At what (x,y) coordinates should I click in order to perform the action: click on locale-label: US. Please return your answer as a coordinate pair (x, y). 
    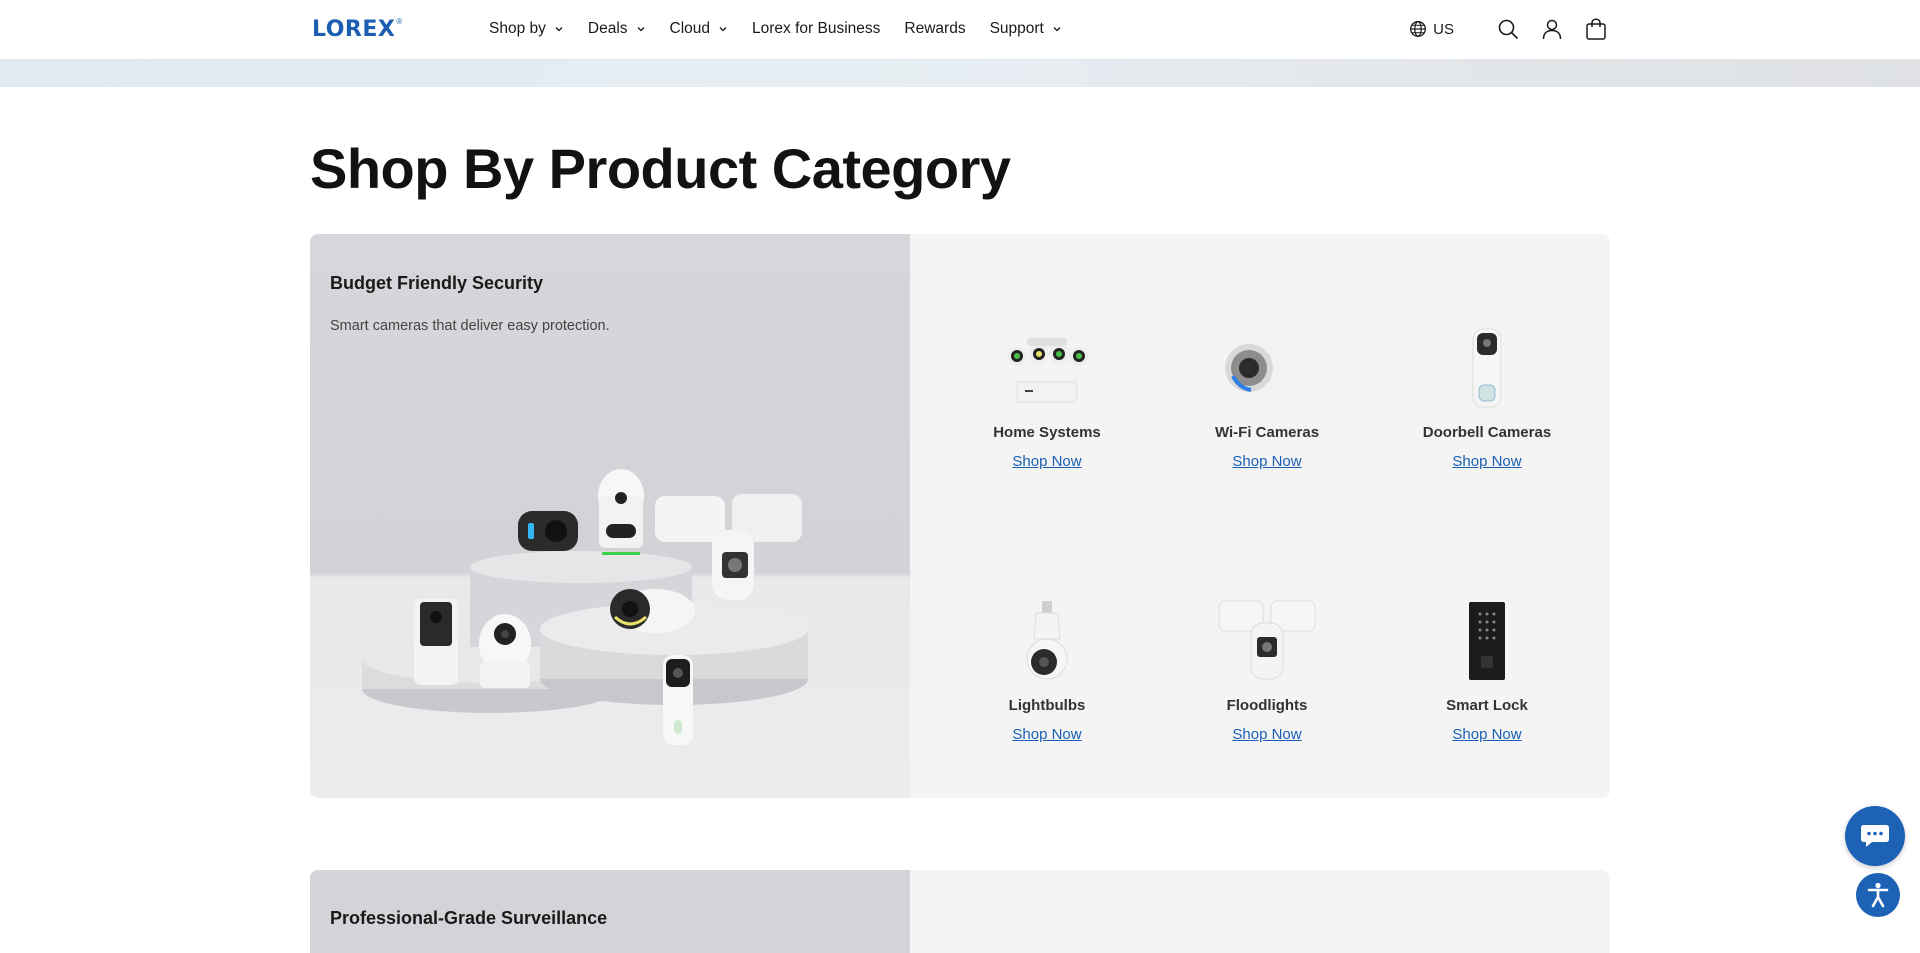
    Looking at the image, I should click on (1443, 29).